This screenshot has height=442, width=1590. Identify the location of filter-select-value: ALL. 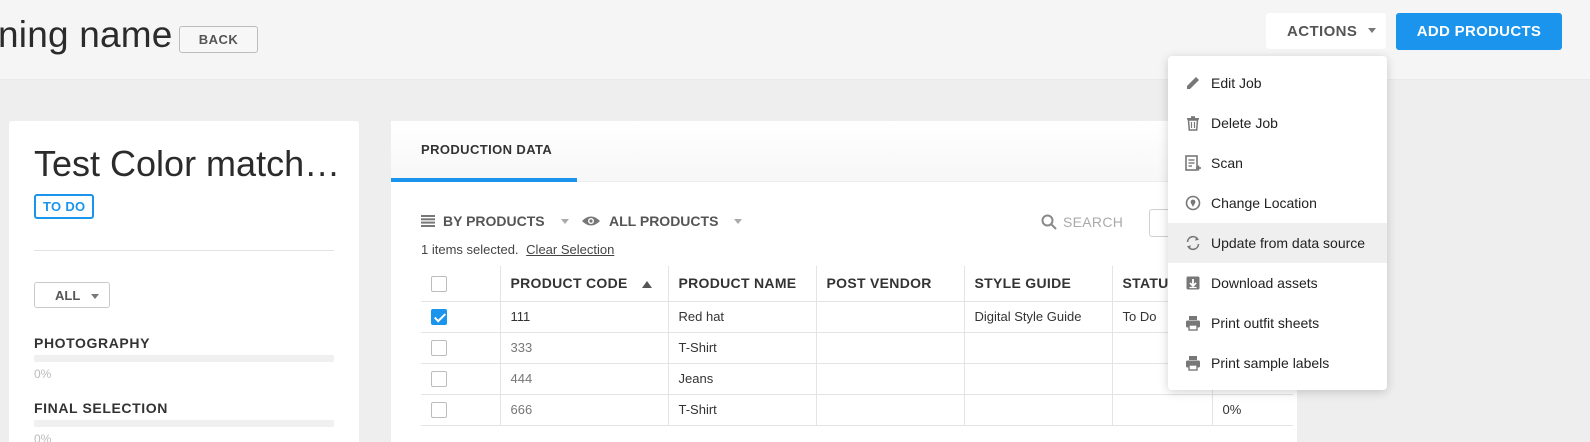
(68, 295).